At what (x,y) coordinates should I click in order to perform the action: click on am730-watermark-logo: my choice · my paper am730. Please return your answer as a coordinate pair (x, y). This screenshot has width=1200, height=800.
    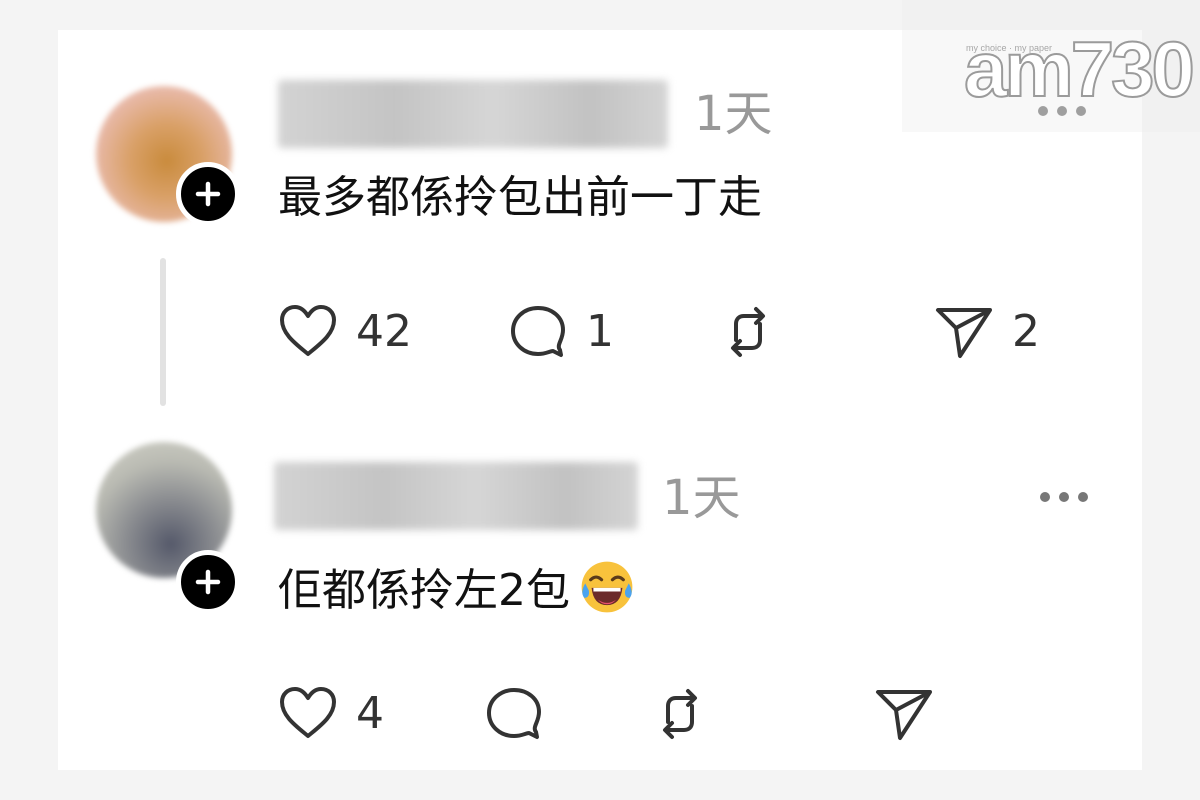
    Looking at the image, I should click on (1051, 66).